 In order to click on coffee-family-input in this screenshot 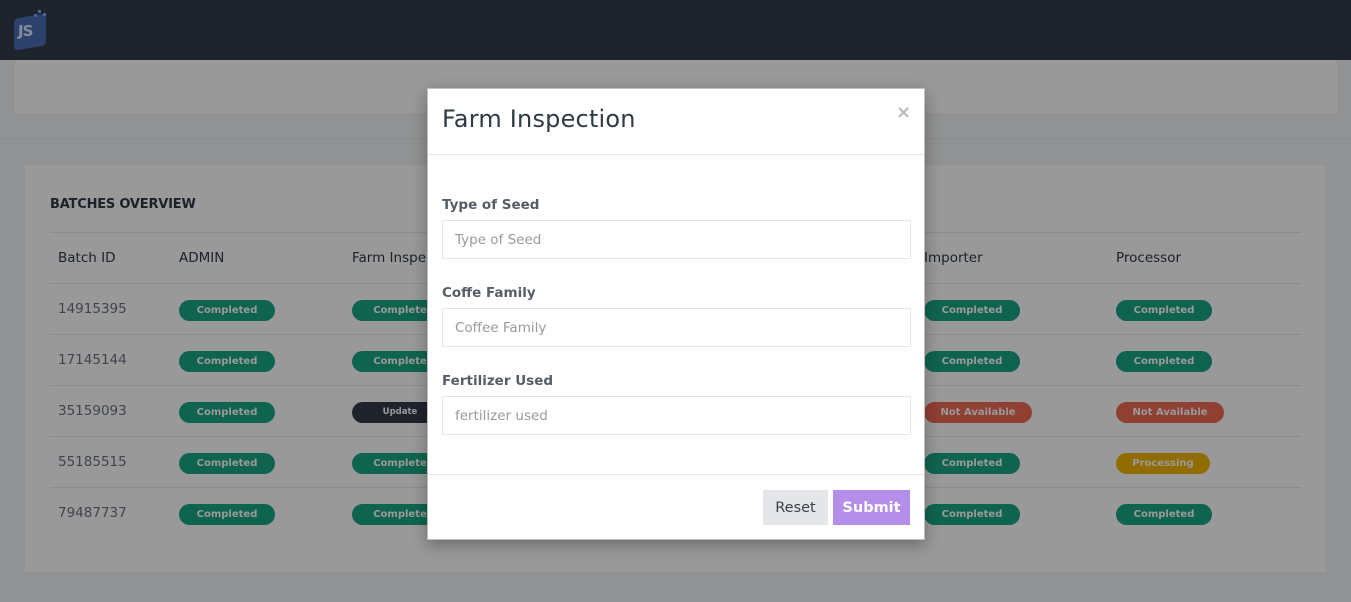, I will do `click(676, 327)`.